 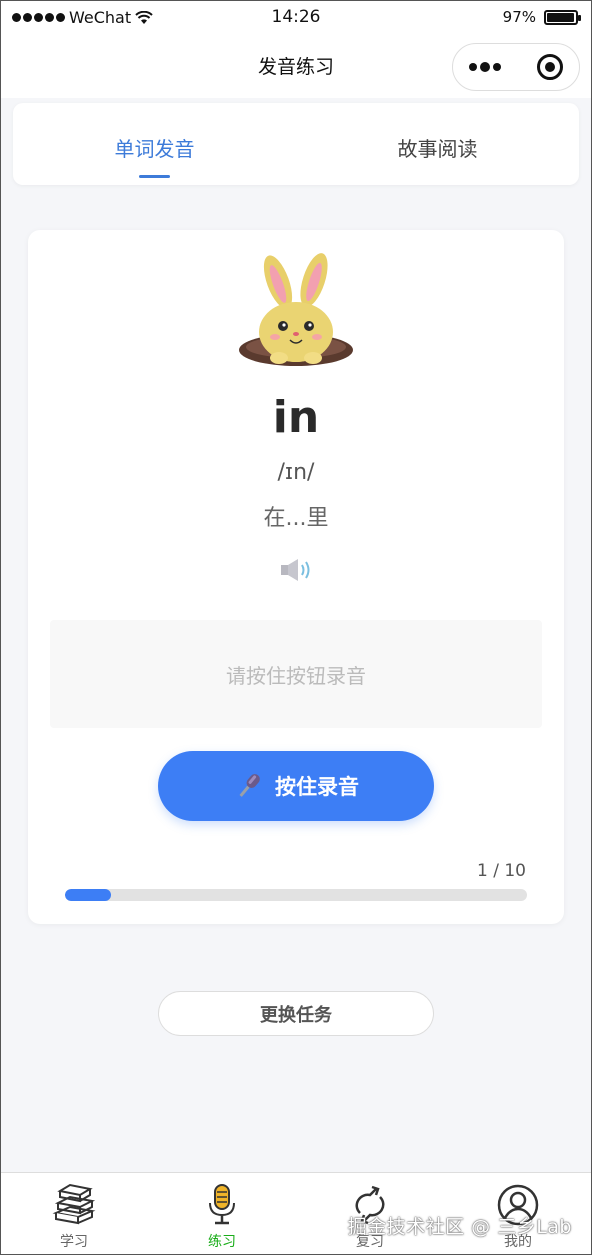 I want to click on recording-area: 请按住按钮录音, so click(x=296, y=674).